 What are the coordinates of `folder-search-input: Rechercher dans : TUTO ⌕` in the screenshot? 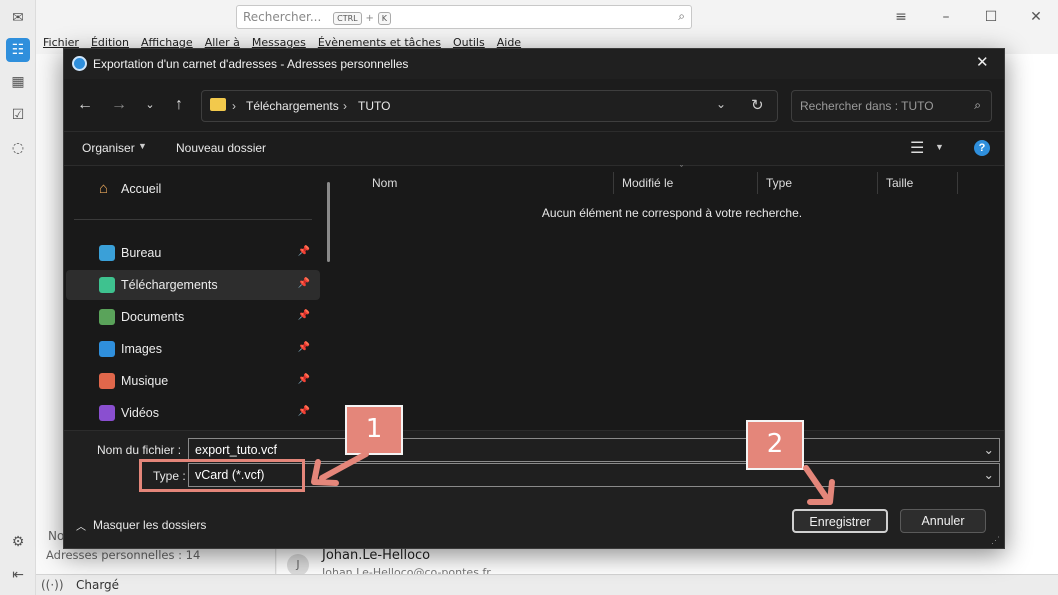 It's located at (891, 106).